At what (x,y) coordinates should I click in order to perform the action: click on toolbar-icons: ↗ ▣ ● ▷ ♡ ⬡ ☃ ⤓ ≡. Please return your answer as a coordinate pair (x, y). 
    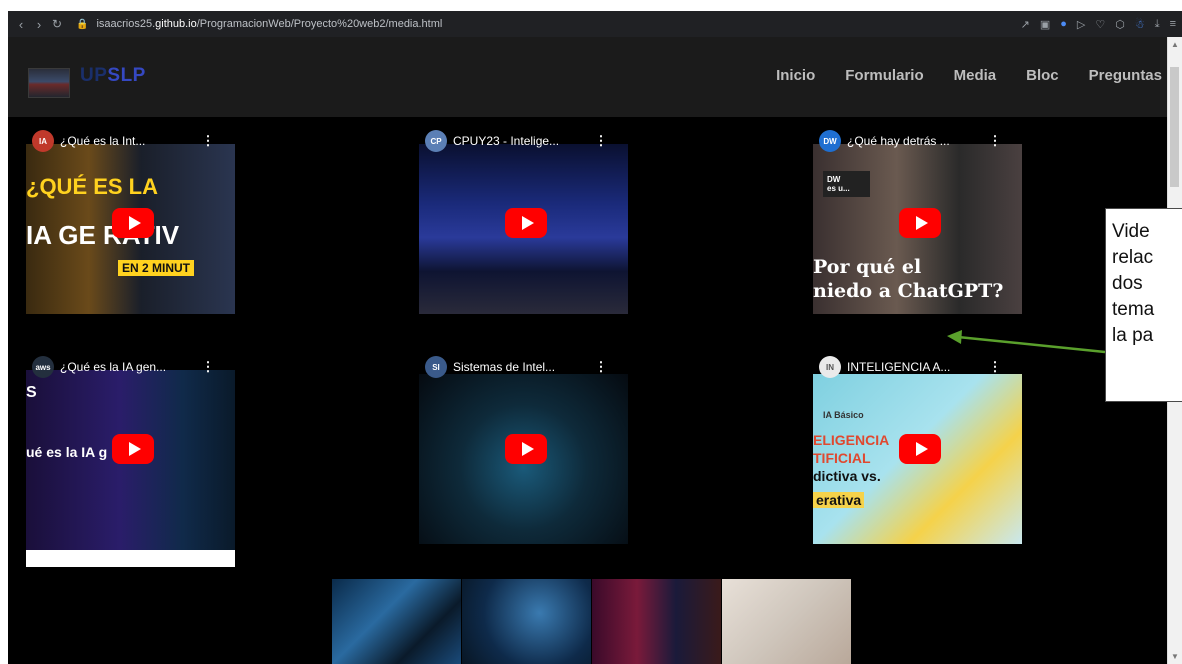
    Looking at the image, I should click on (1098, 24).